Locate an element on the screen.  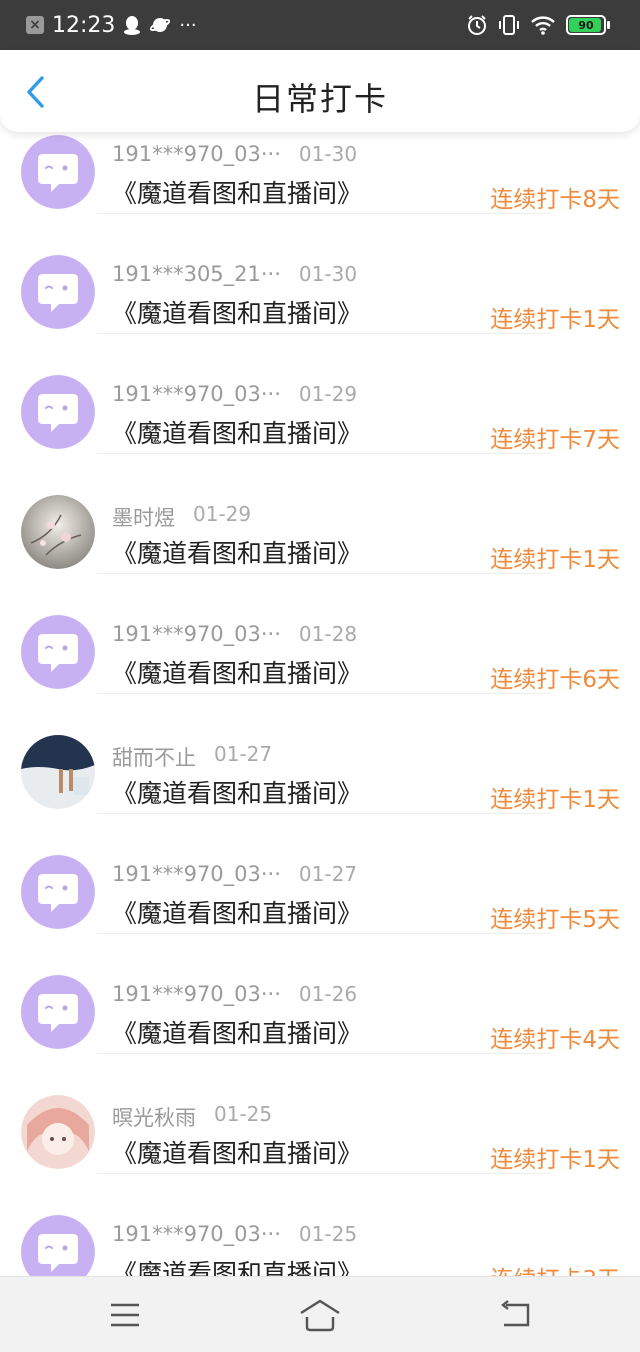
list-item: 191***970_03··· 01-26 《魔道看图和直播间》 连续打卡4天 is located at coordinates (320, 993).